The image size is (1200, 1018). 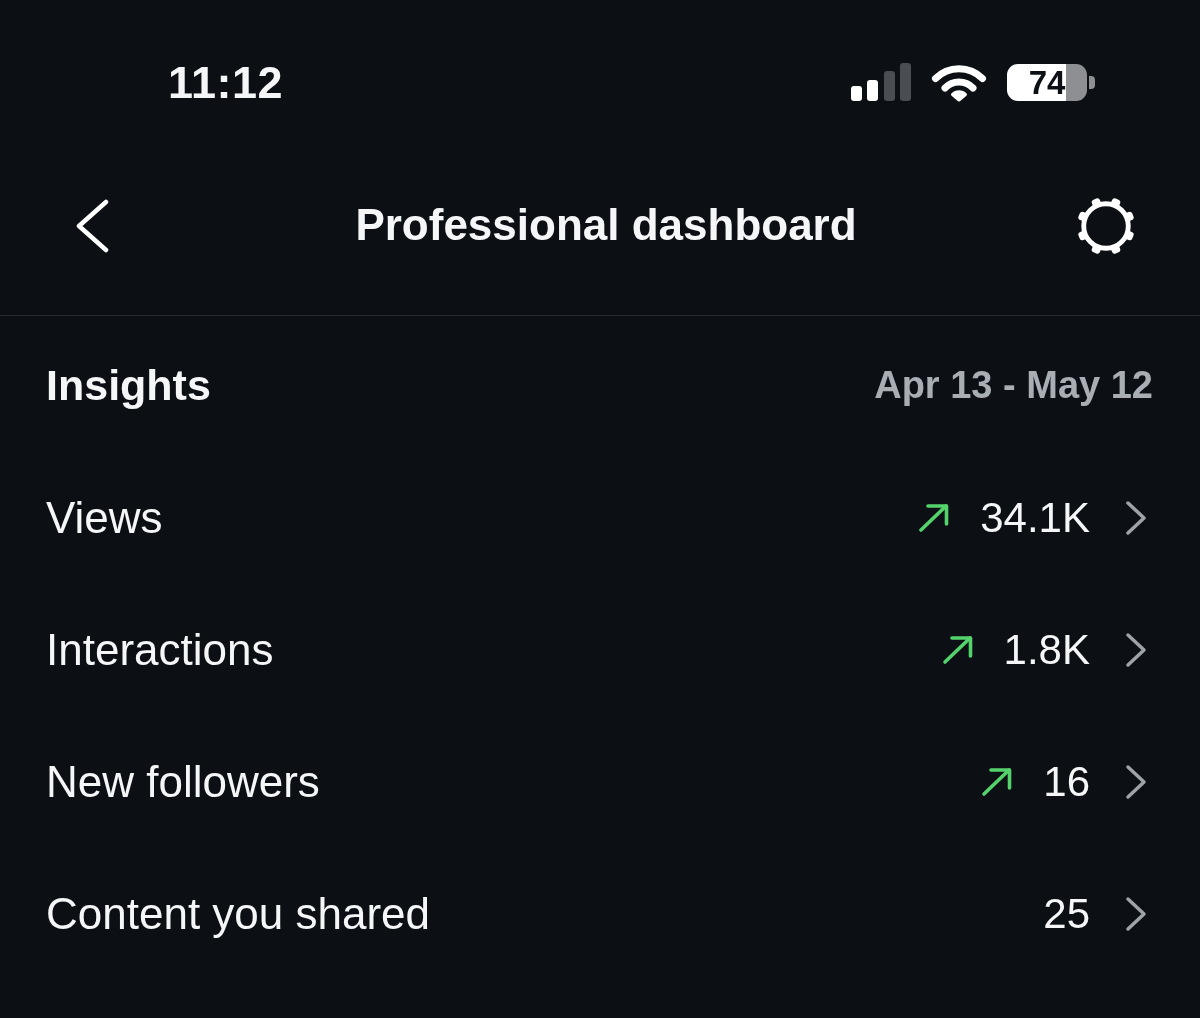 I want to click on metric-label: Interactions, so click(x=160, y=650).